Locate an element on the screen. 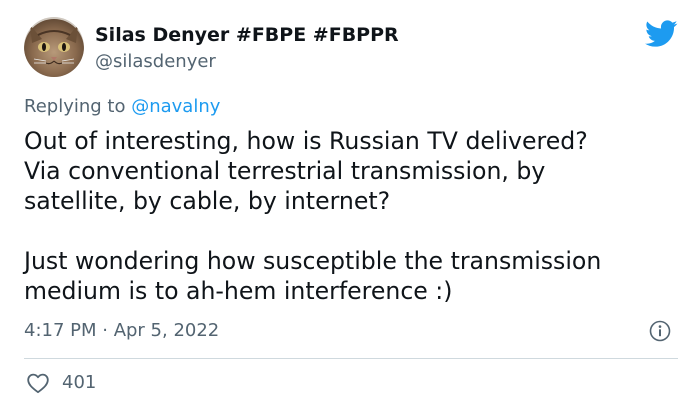  heart-icon is located at coordinates (38, 383).